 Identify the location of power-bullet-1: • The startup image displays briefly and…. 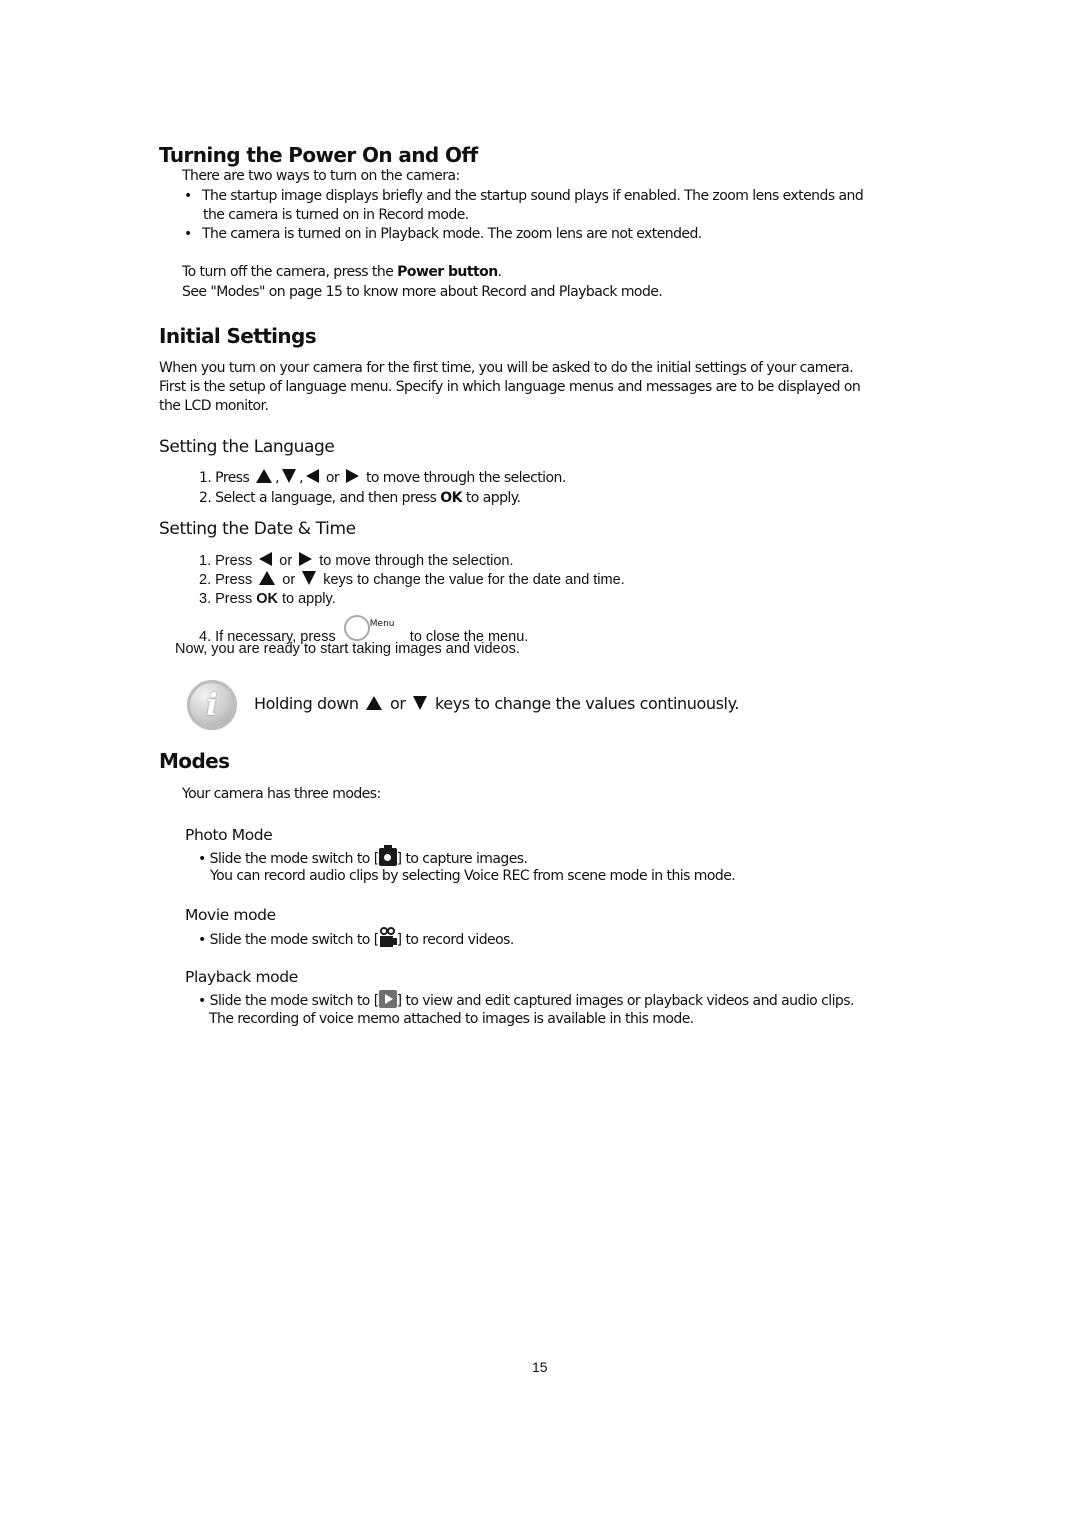
(524, 196).